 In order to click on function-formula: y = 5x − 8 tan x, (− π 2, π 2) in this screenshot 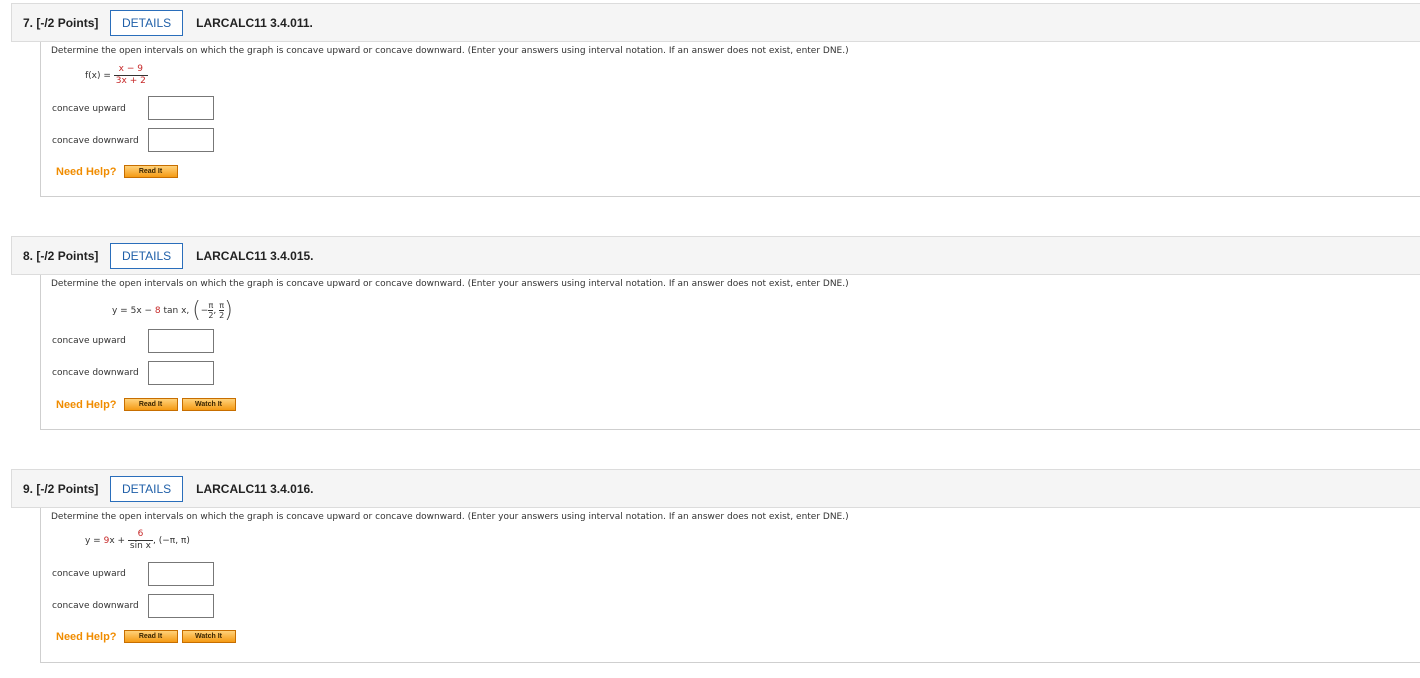, I will do `click(172, 310)`.